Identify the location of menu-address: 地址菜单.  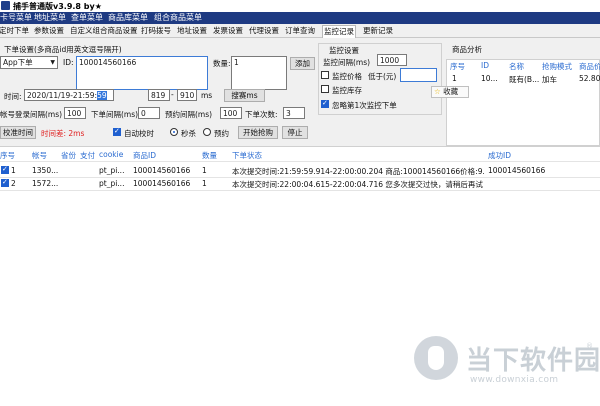
(50, 18).